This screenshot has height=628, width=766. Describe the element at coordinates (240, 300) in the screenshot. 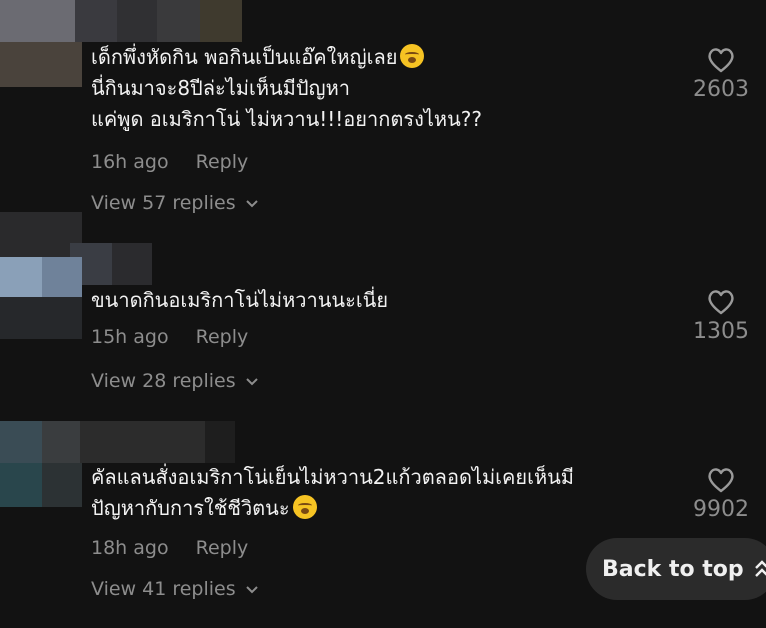

I see `comment-text: ขนาดกินอเมริกาโน่ไม่หวานนะเนี่ย` at that location.